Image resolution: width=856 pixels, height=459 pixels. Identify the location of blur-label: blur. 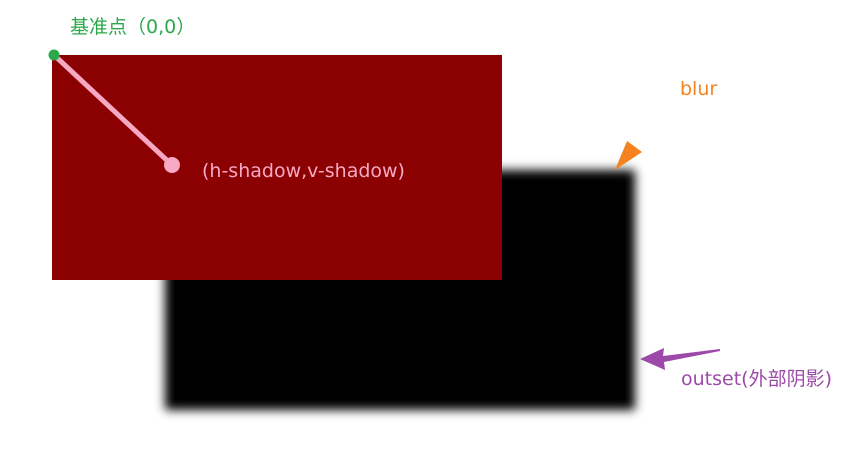
(699, 89).